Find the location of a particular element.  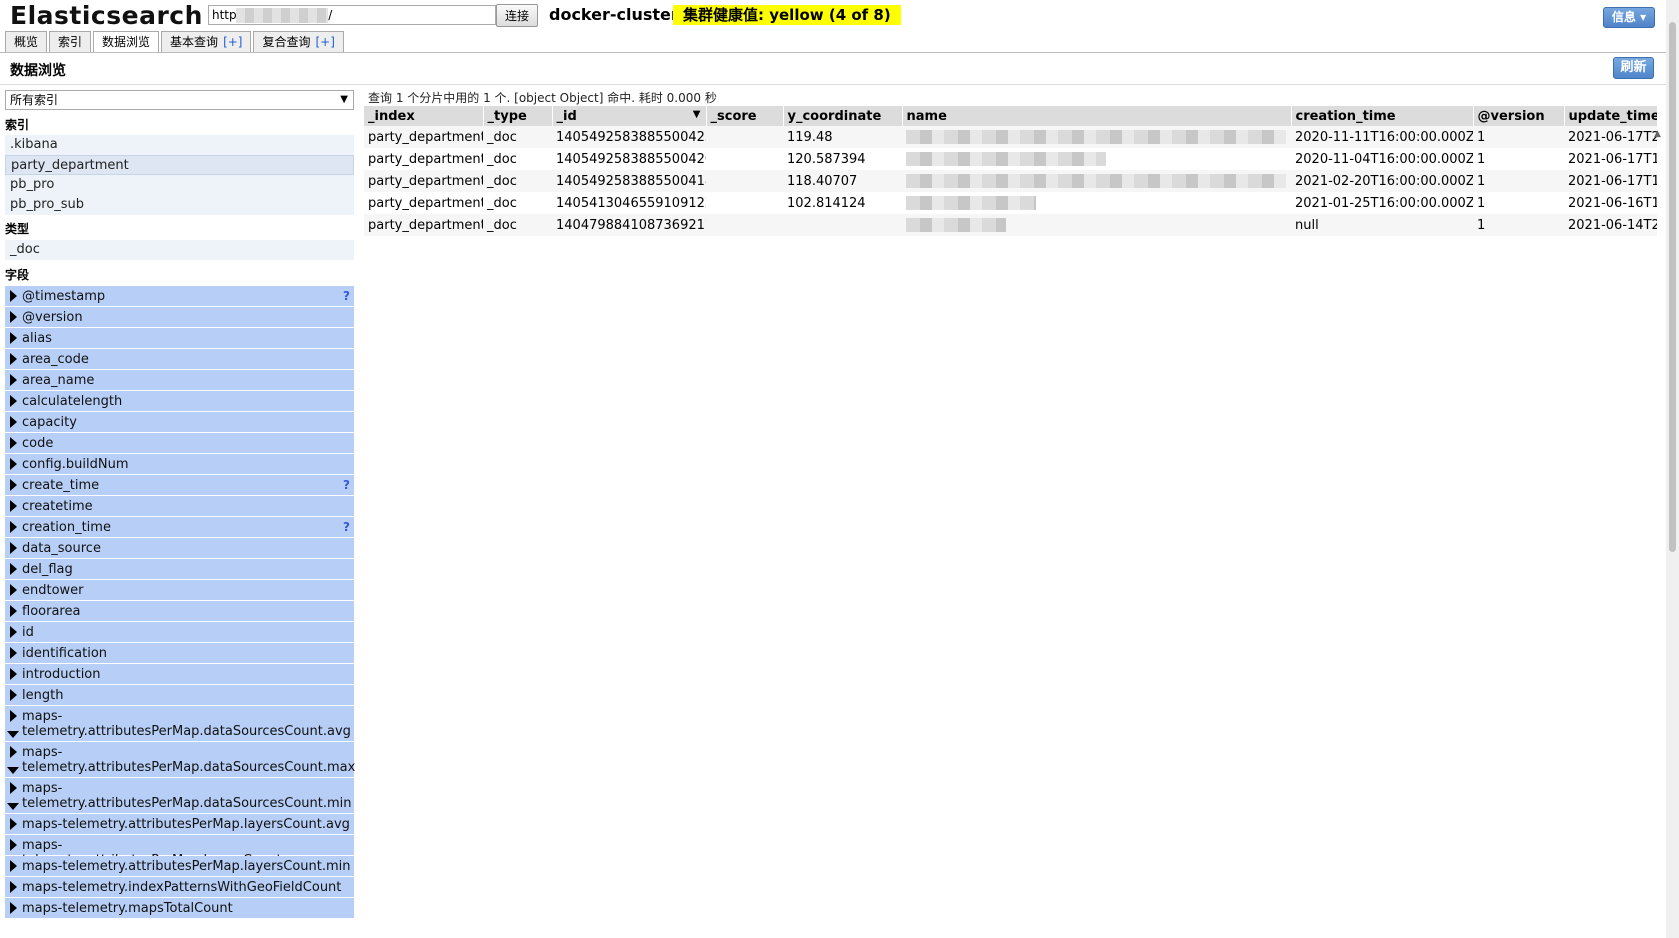

scrollbar-thumb is located at coordinates (1672, 287).